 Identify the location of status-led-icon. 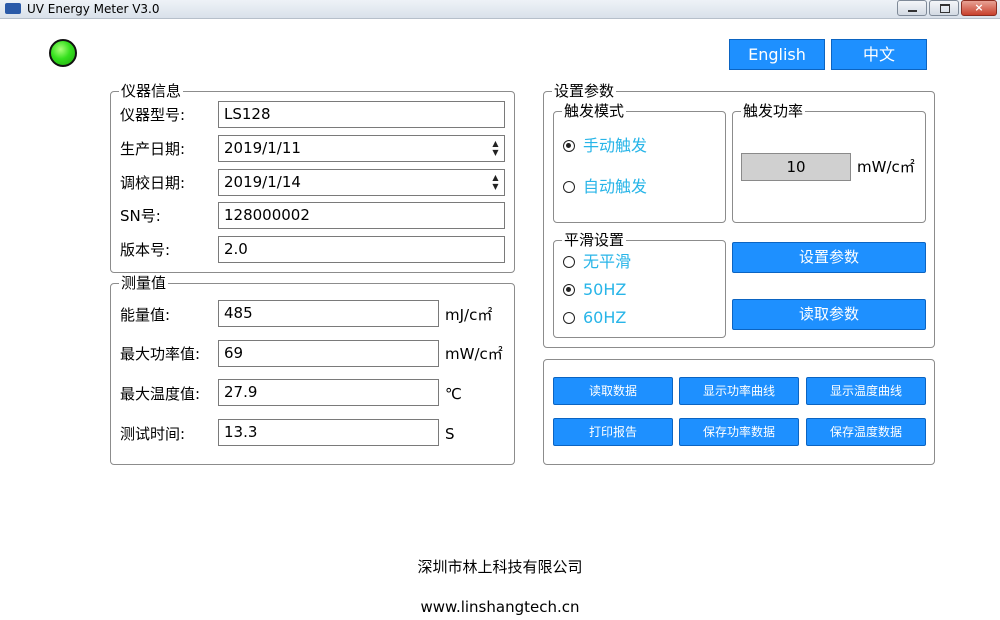
(63, 53).